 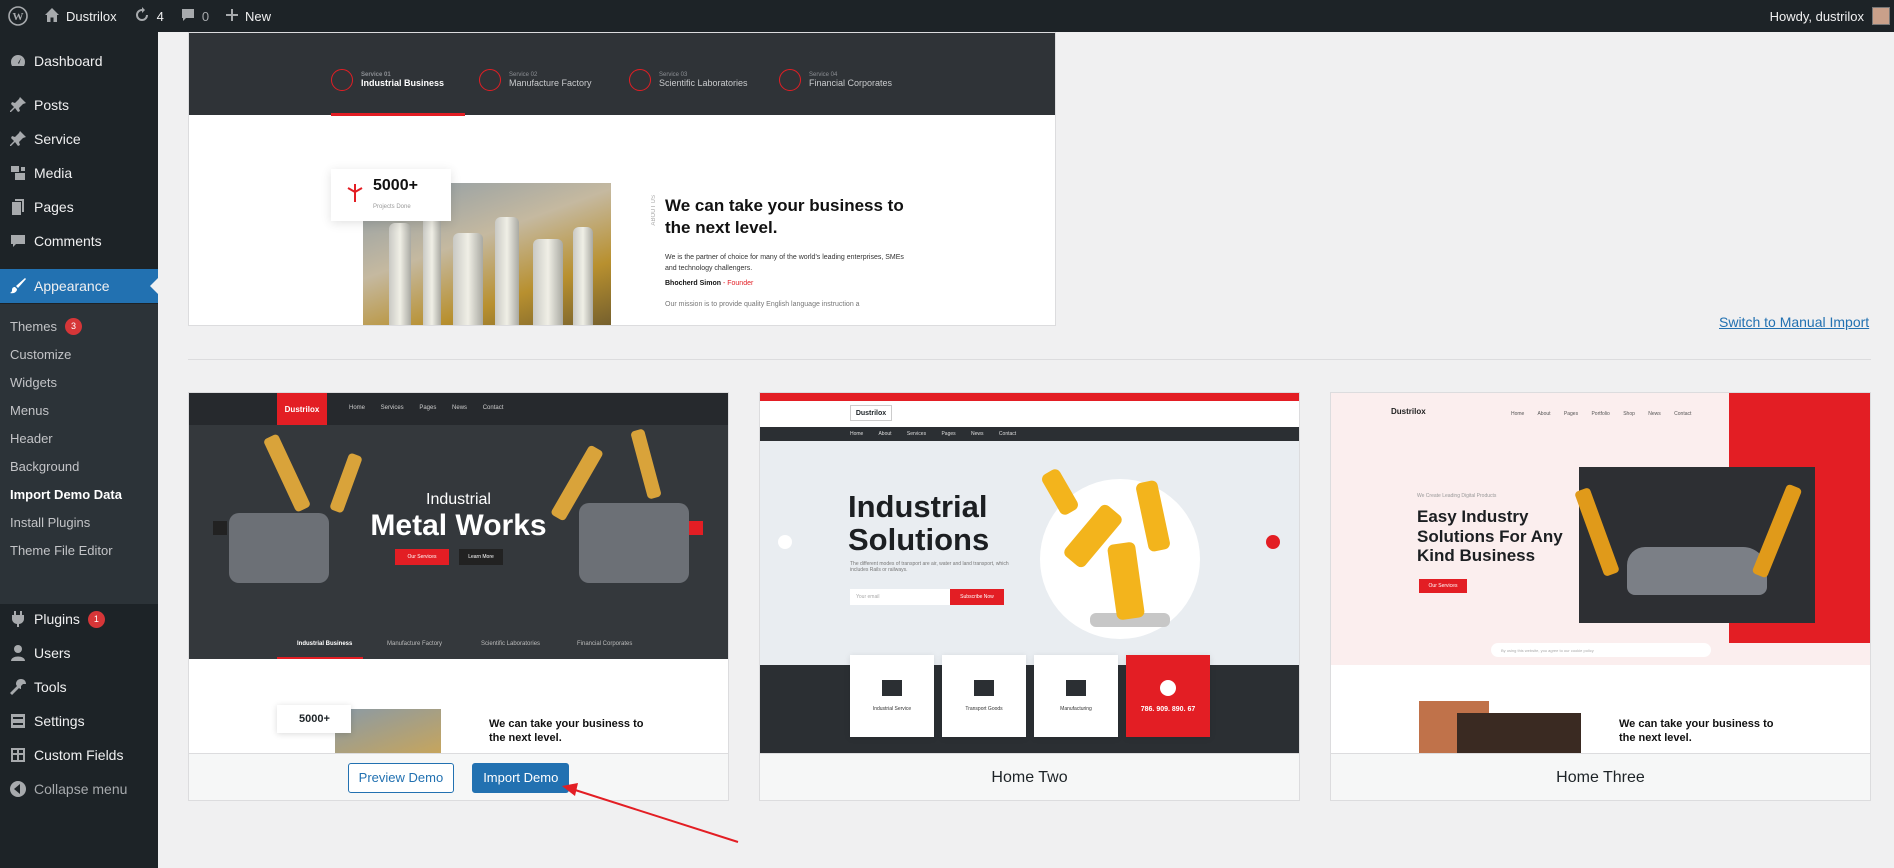 What do you see at coordinates (398, 114) in the screenshot?
I see `active-service-underline` at bounding box center [398, 114].